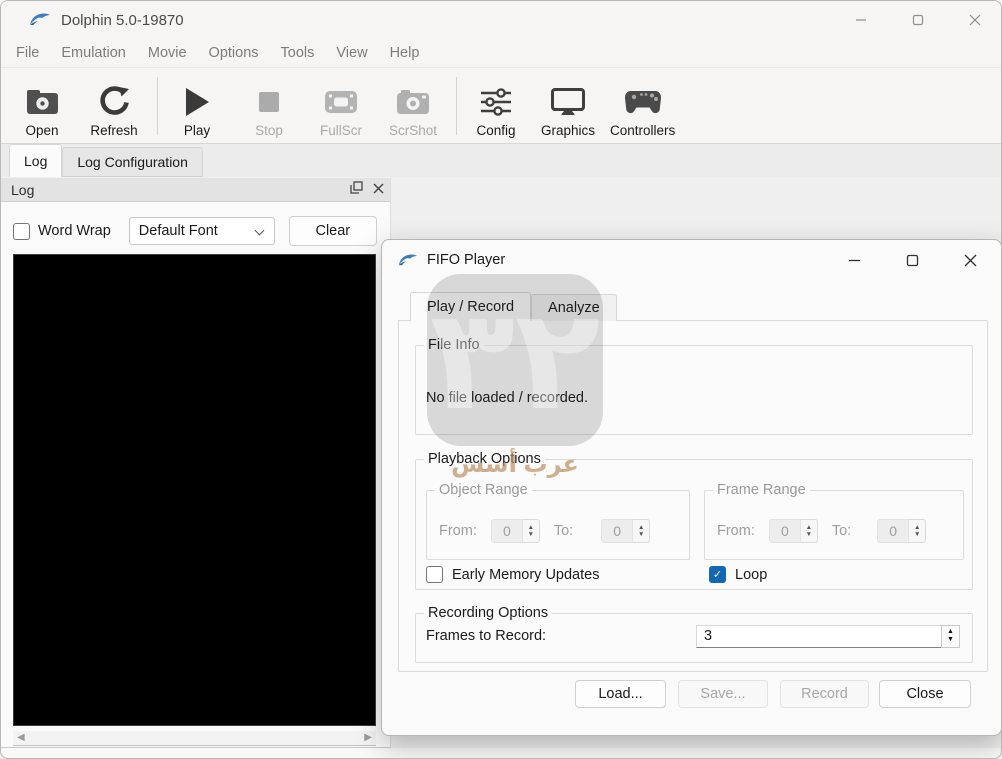 The width and height of the screenshot is (1002, 759). What do you see at coordinates (507, 398) in the screenshot?
I see `file-info-message: No file loaded / recorded.` at bounding box center [507, 398].